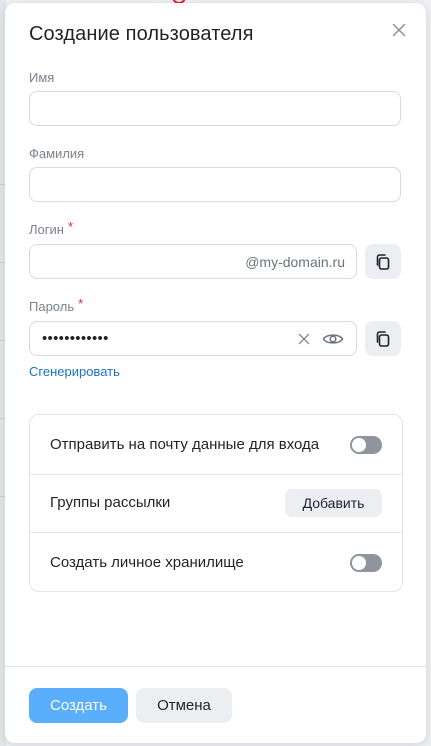 The image size is (431, 746). I want to click on copy-login-button, so click(383, 261).